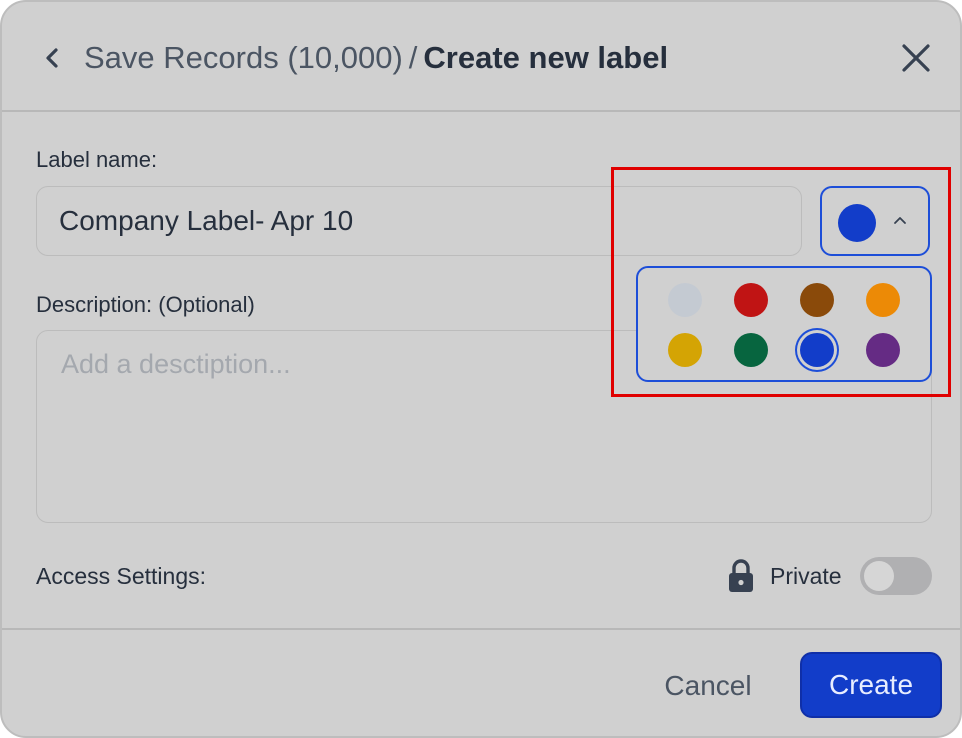  Describe the element at coordinates (97, 159) in the screenshot. I see `label-name-title: Label name:` at that location.